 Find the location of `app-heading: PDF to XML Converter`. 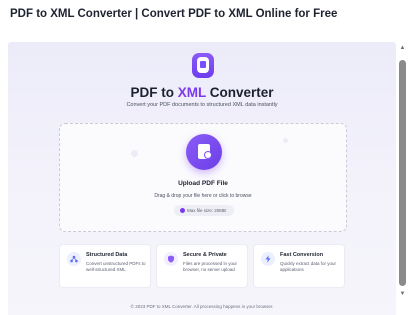

app-heading: PDF to XML Converter is located at coordinates (202, 92).